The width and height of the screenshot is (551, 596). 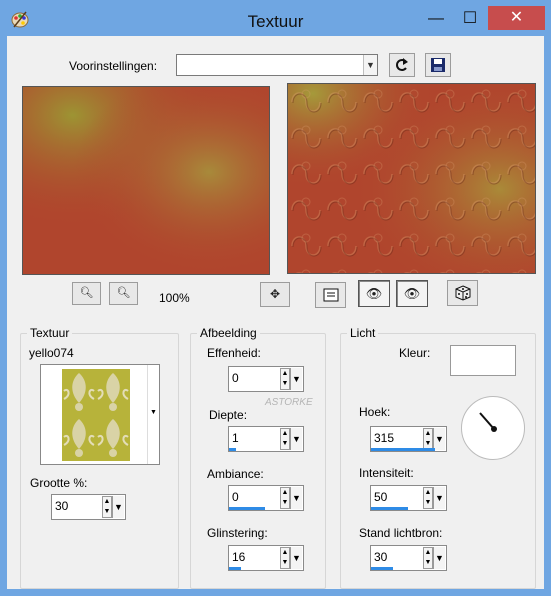 I want to click on light-color-label: Kleur:, so click(x=415, y=353).